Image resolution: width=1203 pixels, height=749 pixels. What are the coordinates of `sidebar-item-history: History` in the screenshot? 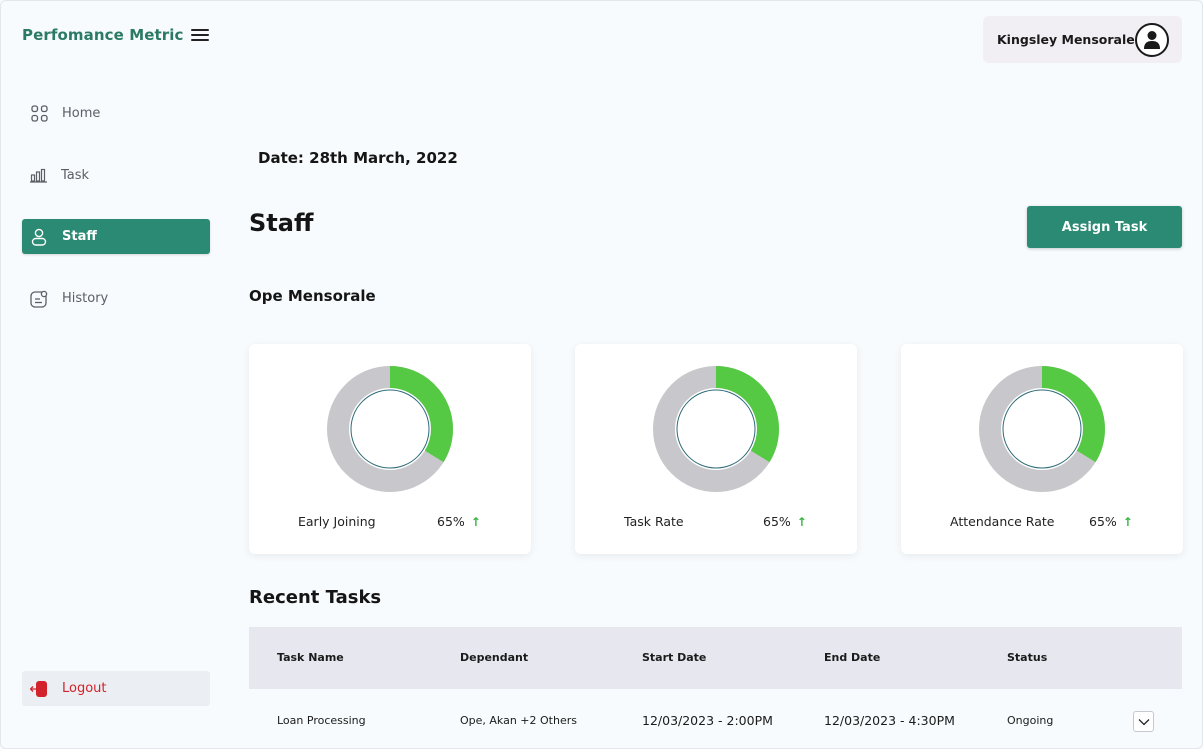 It's located at (116, 298).